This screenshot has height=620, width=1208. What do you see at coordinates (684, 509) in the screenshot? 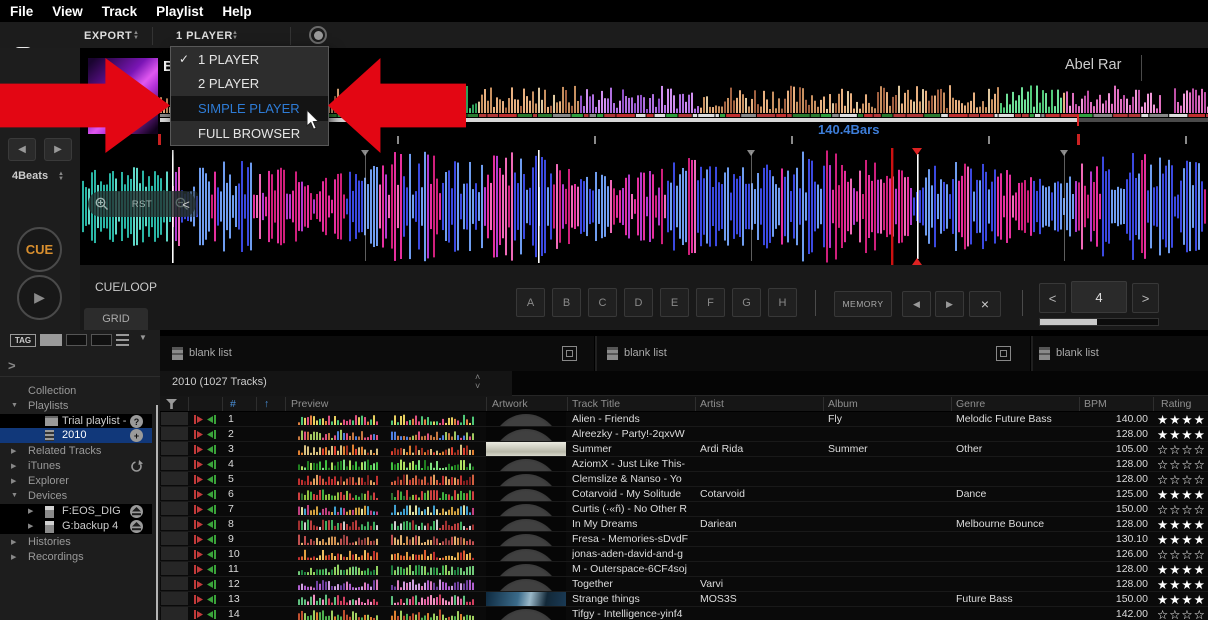
I see `track-row-7: 7 Curtis (·«ñ) - No Other R 150.00 ☆☆☆☆` at bounding box center [684, 509].